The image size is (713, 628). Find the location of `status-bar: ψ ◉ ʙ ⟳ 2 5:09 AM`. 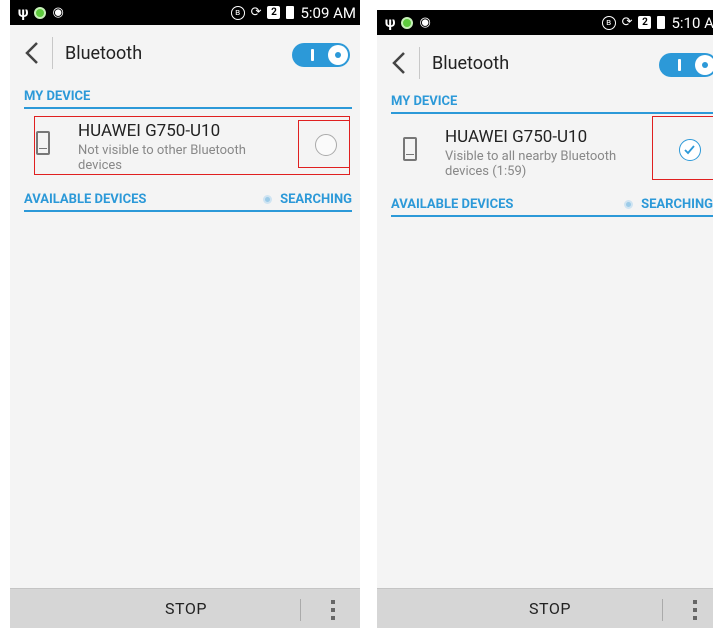

status-bar: ψ ◉ ʙ ⟳ 2 5:09 AM is located at coordinates (185, 12).